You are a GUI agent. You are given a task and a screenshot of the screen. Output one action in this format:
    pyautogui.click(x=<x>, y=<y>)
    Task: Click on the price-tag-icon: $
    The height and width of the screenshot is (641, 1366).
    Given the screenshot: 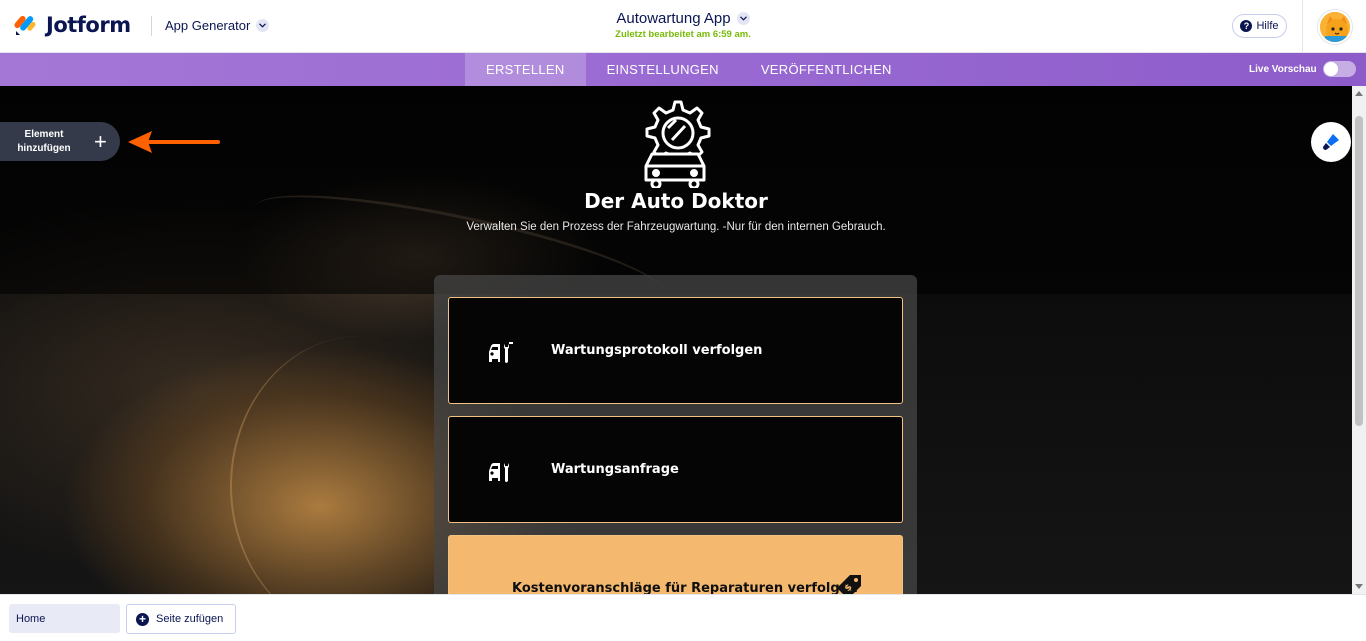 What is the action you would take?
    pyautogui.click(x=849, y=584)
    